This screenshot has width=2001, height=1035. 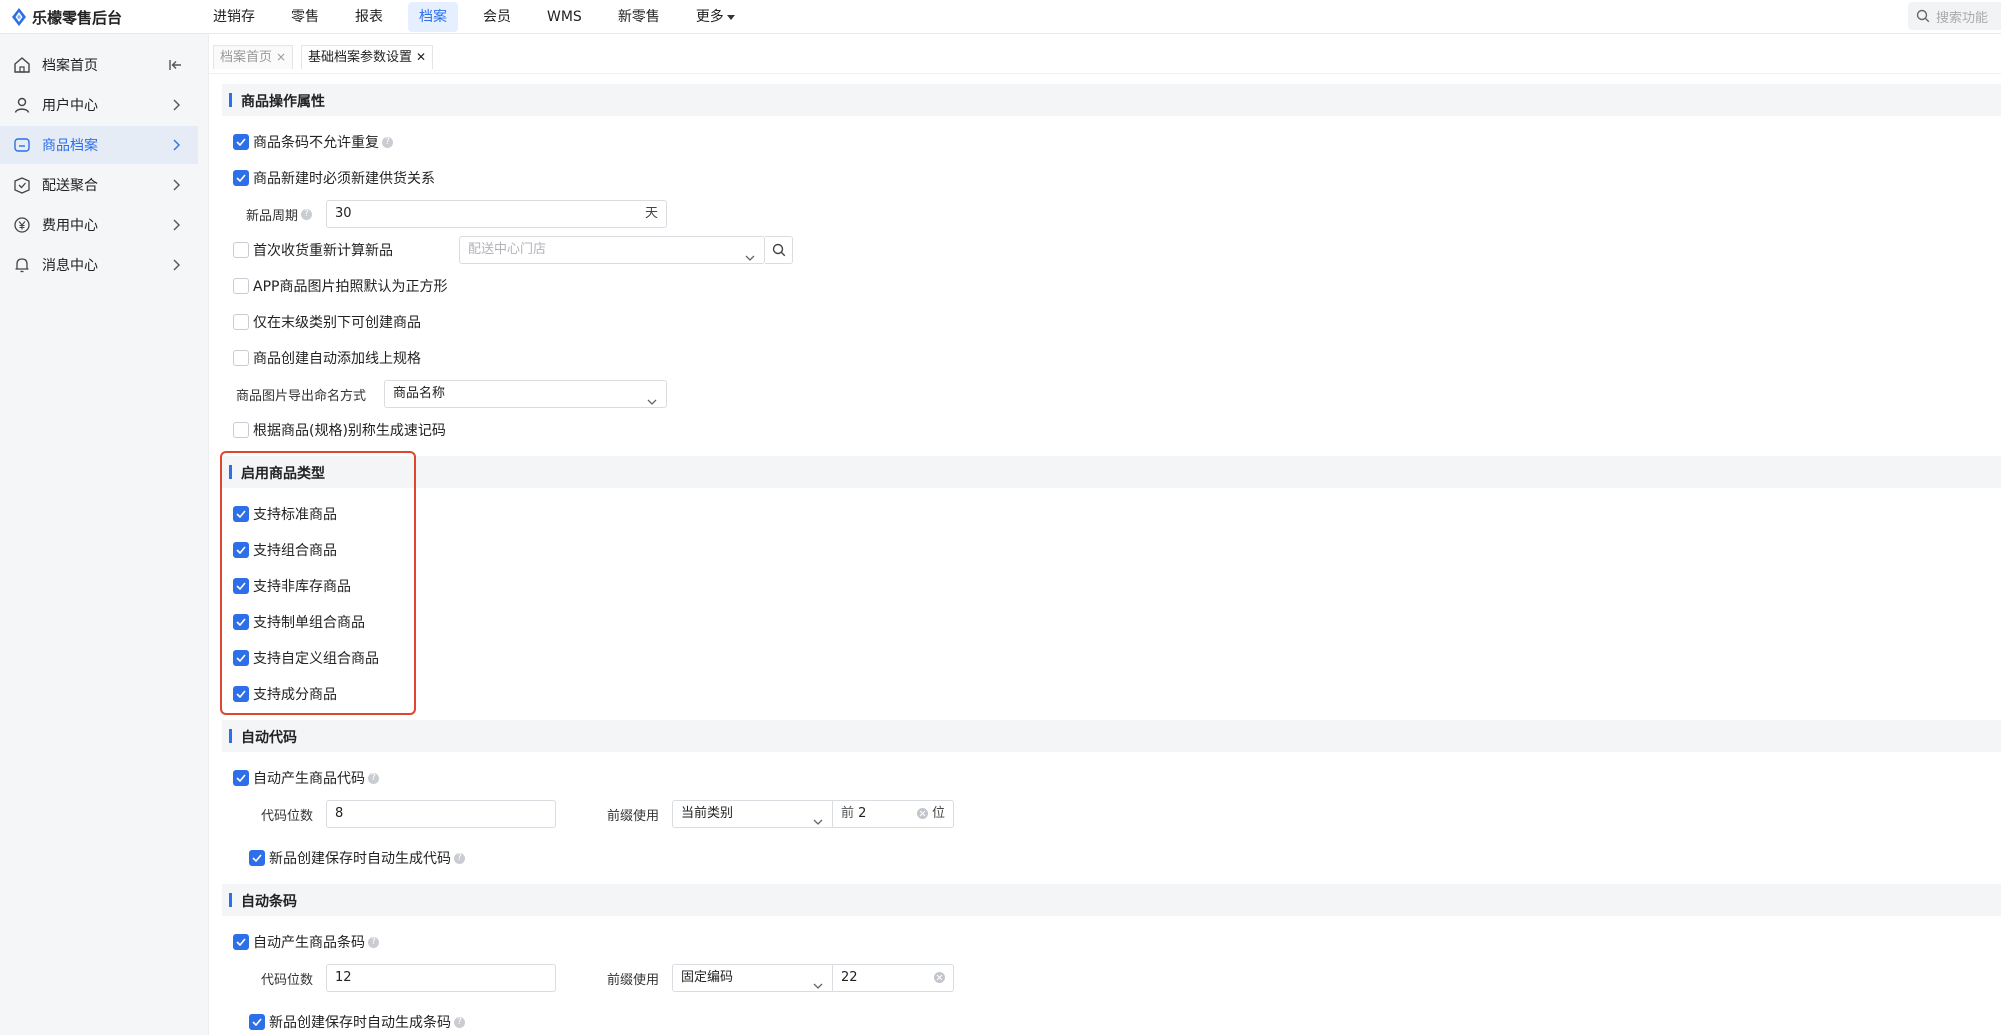 What do you see at coordinates (893, 978) in the screenshot?
I see `barcode-fixed-code-input: 22` at bounding box center [893, 978].